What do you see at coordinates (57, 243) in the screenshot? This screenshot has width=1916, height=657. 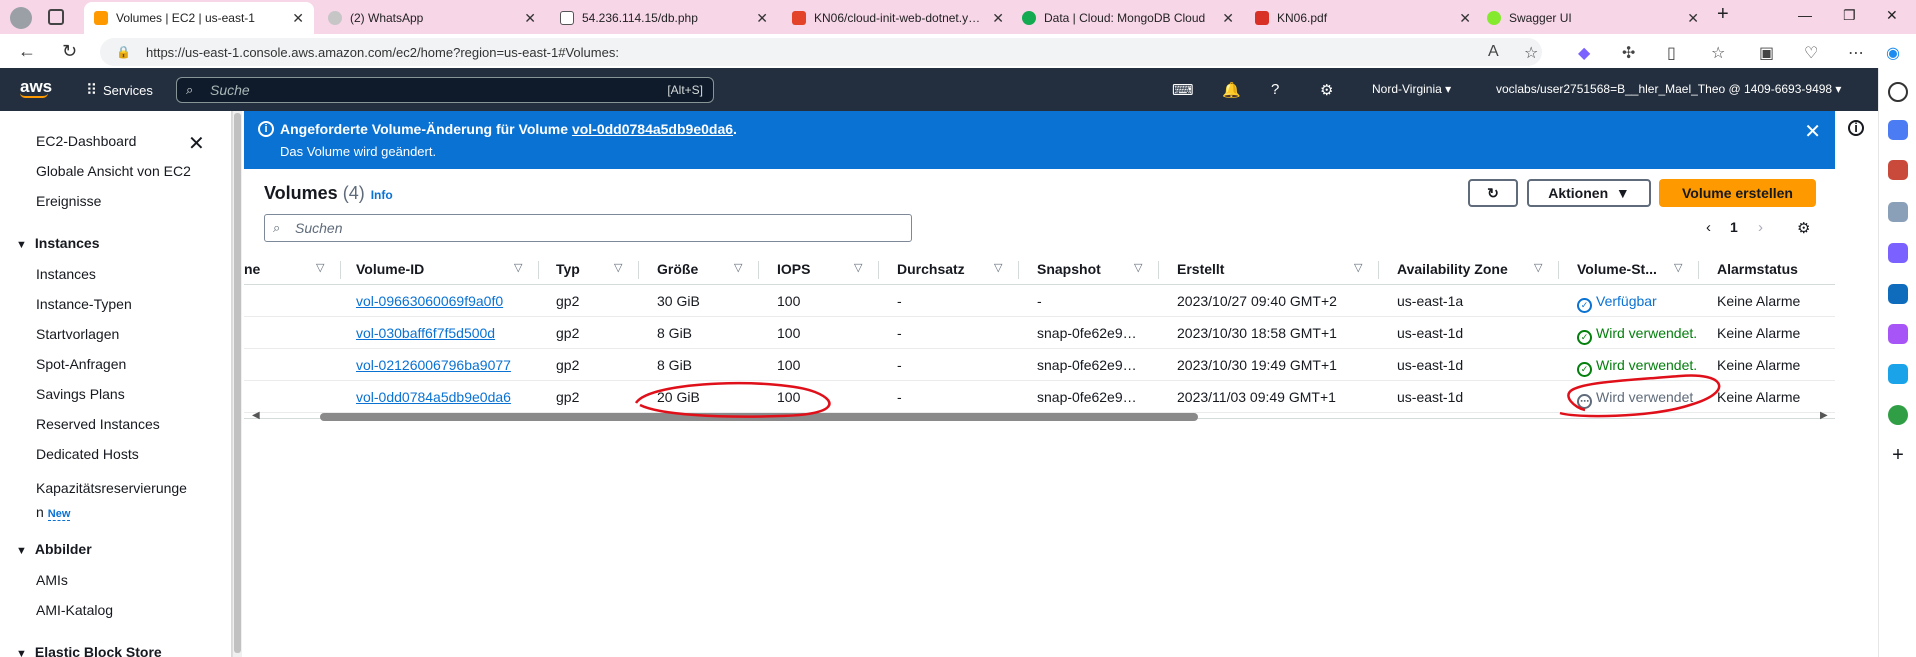 I see `nav-section-instances: ▼ Instances` at bounding box center [57, 243].